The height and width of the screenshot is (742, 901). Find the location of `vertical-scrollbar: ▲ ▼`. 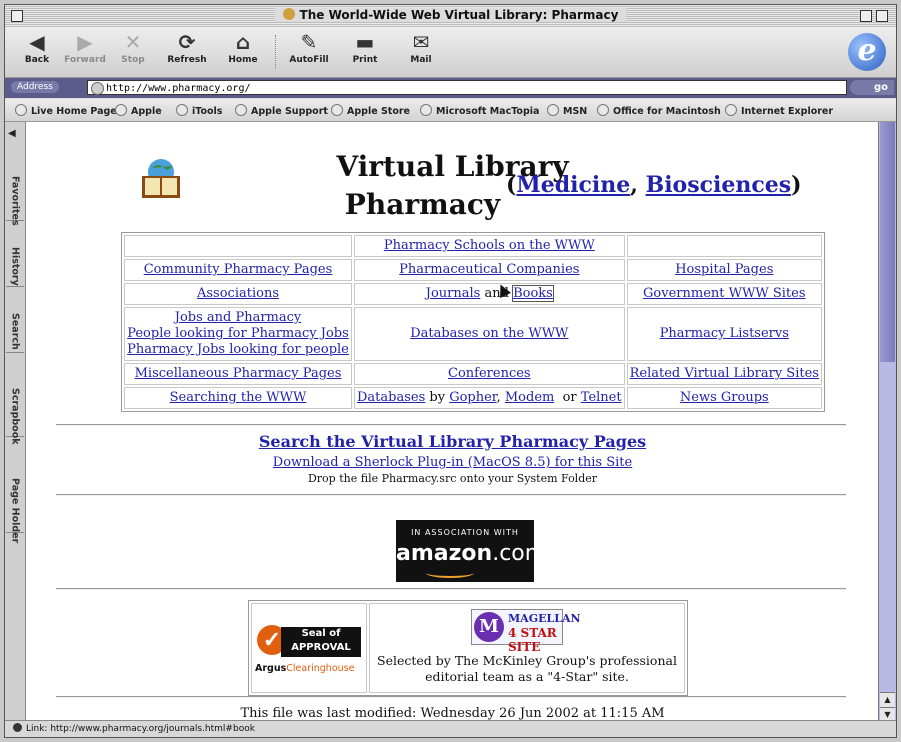

vertical-scrollbar: ▲ ▼ is located at coordinates (887, 422).